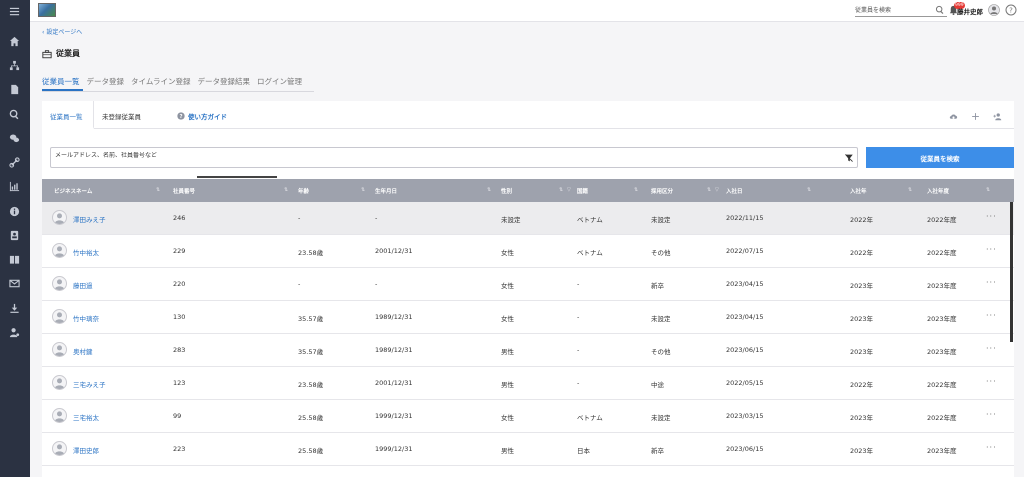  Describe the element at coordinates (281, 83) in the screenshot. I see `tab-login-management: ログイン管理` at that location.